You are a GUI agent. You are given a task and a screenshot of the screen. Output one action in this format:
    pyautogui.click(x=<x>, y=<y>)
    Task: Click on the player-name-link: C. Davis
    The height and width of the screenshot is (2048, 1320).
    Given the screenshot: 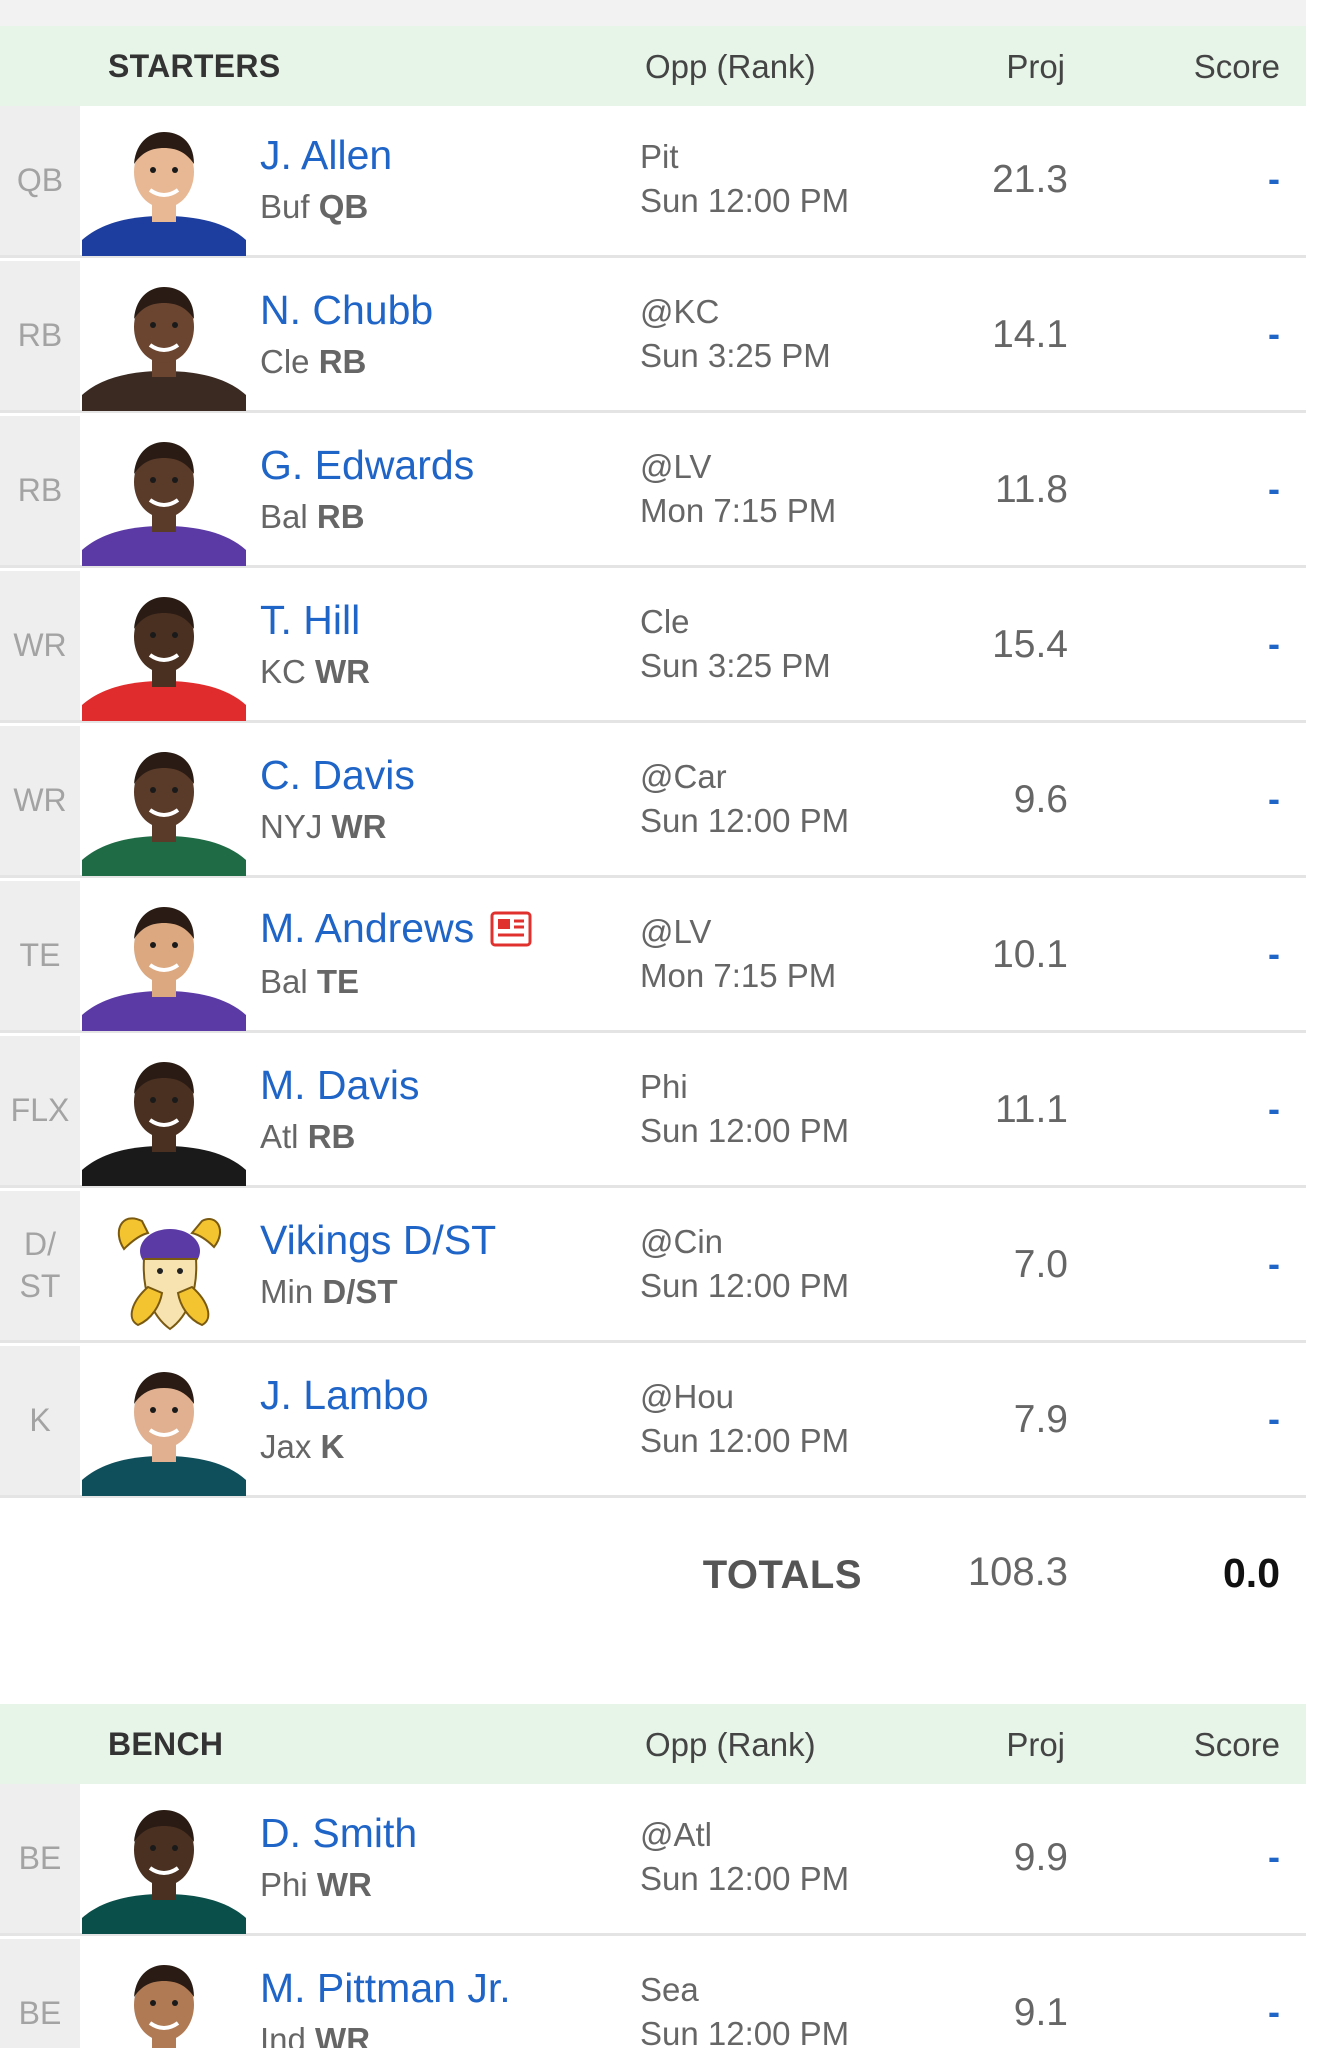 What is the action you would take?
    pyautogui.click(x=337, y=775)
    